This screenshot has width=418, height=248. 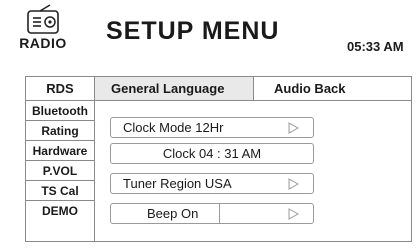 I want to click on tab-rds-label: RDS, so click(x=60, y=88).